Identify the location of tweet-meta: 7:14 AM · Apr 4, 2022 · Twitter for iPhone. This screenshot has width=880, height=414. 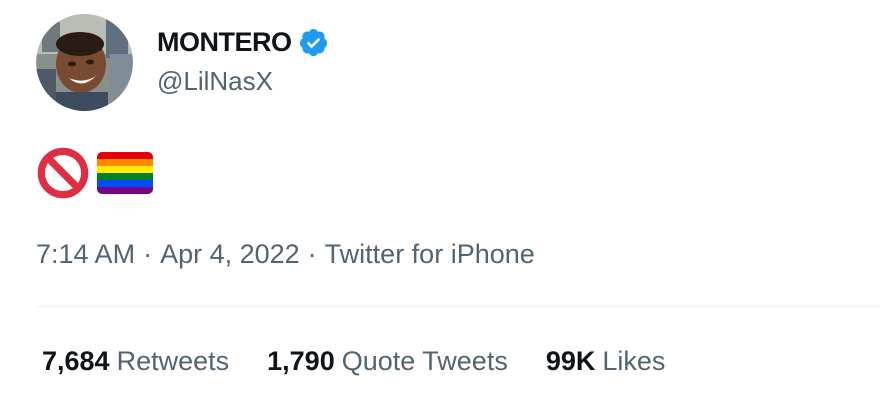
(285, 254).